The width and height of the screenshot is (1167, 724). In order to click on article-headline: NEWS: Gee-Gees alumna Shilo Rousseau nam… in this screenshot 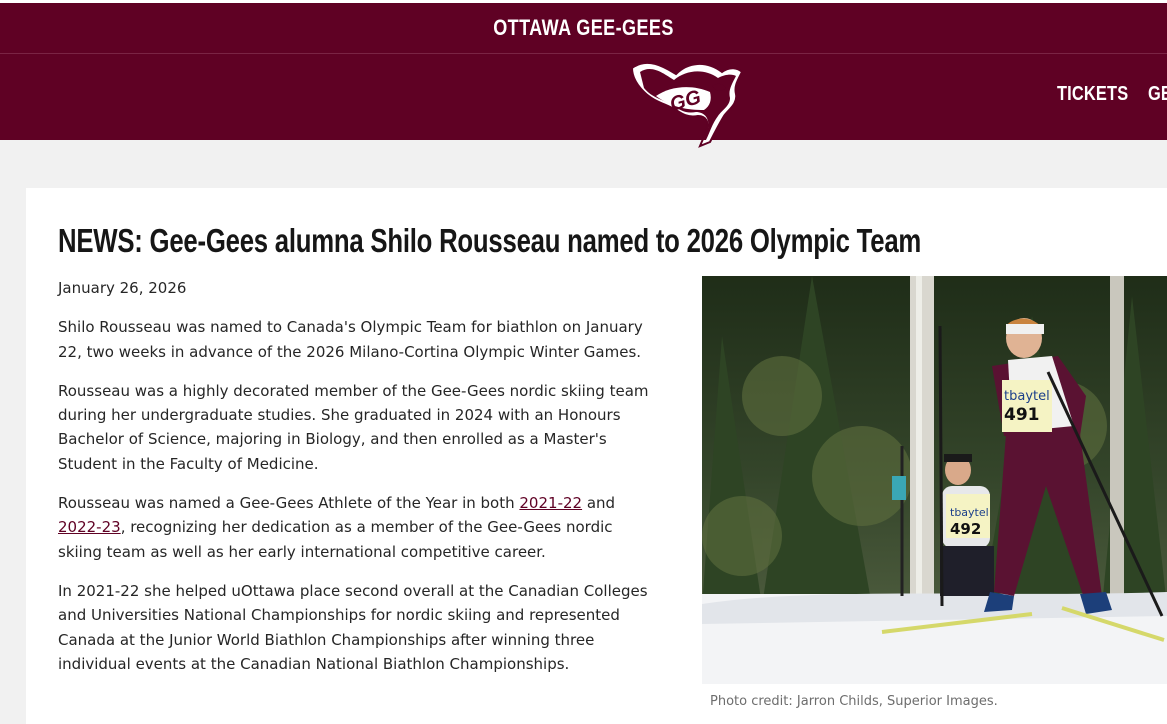, I will do `click(490, 240)`.